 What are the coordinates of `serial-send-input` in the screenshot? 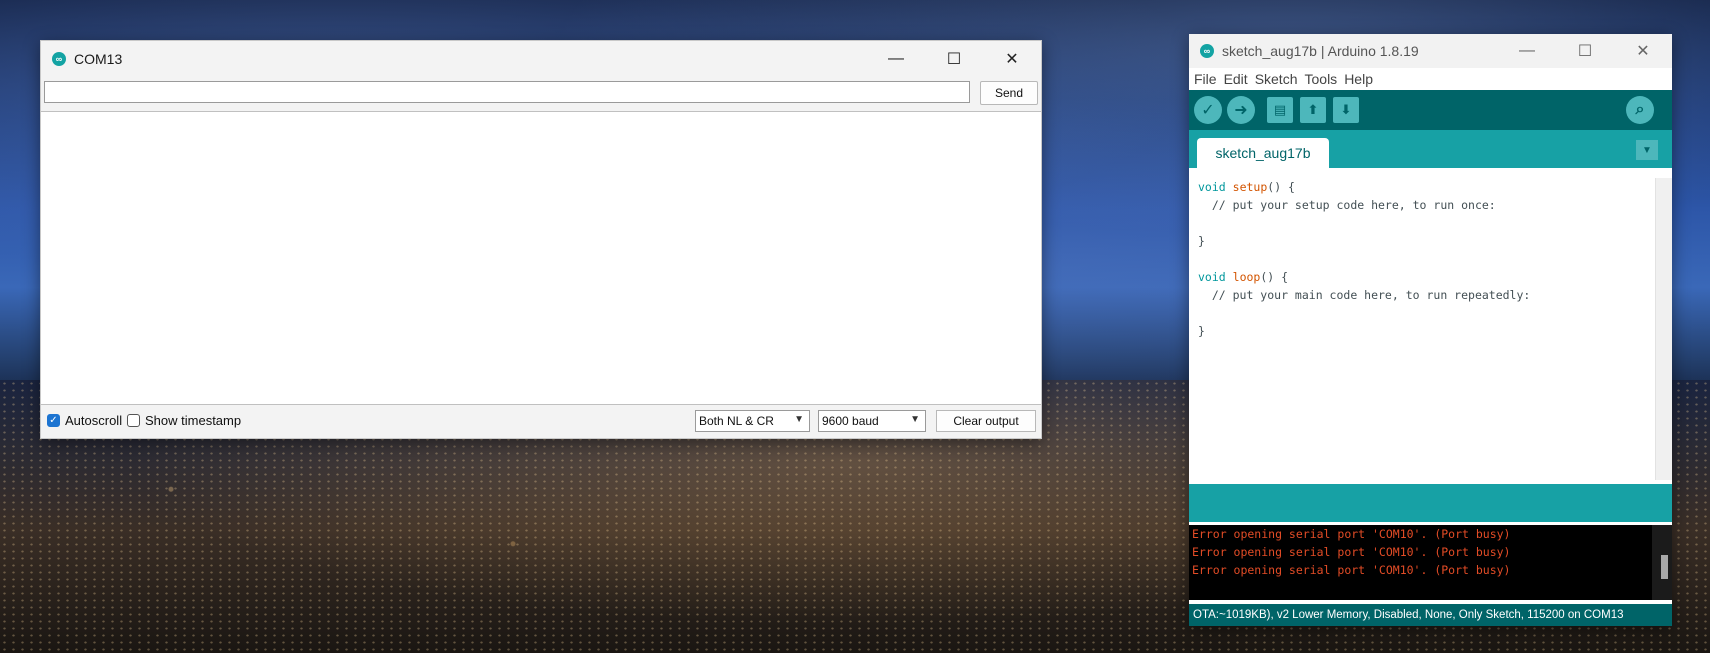 It's located at (507, 92).